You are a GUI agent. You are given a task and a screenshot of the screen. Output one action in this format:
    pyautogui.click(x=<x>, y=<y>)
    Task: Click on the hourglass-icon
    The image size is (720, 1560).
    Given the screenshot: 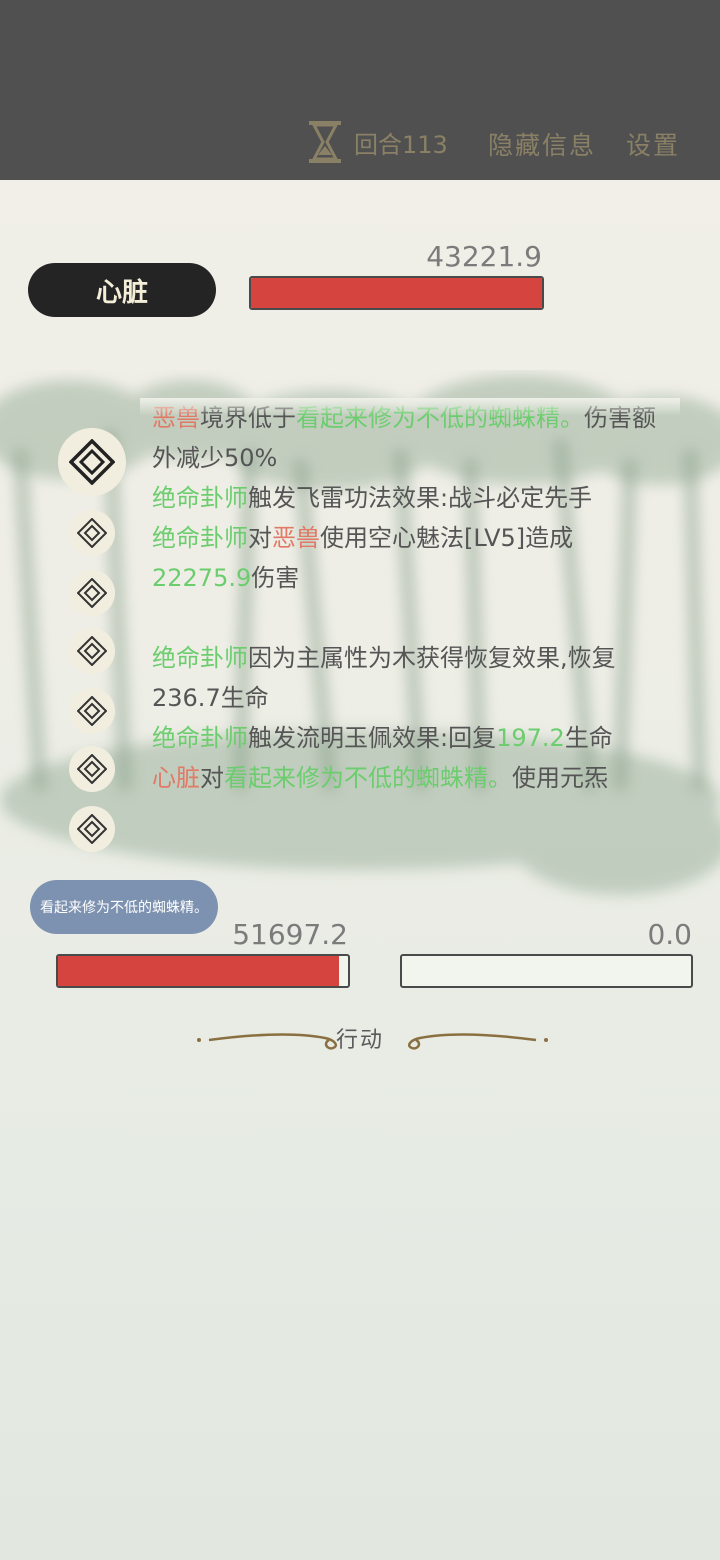 What is the action you would take?
    pyautogui.click(x=325, y=142)
    